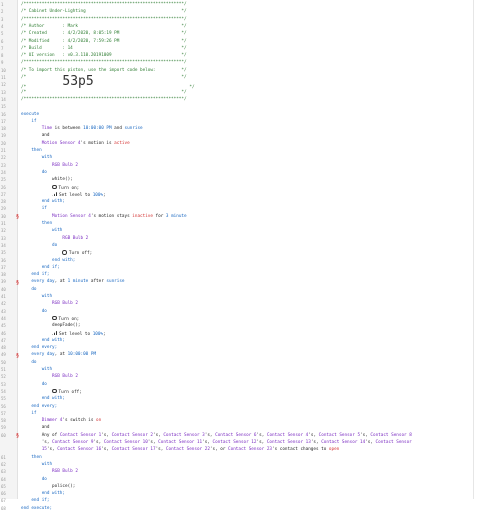 This screenshot has height=512, width=478. Describe the element at coordinates (132, 435) in the screenshot. I see `code-token: Contact Sensor 2` at that location.